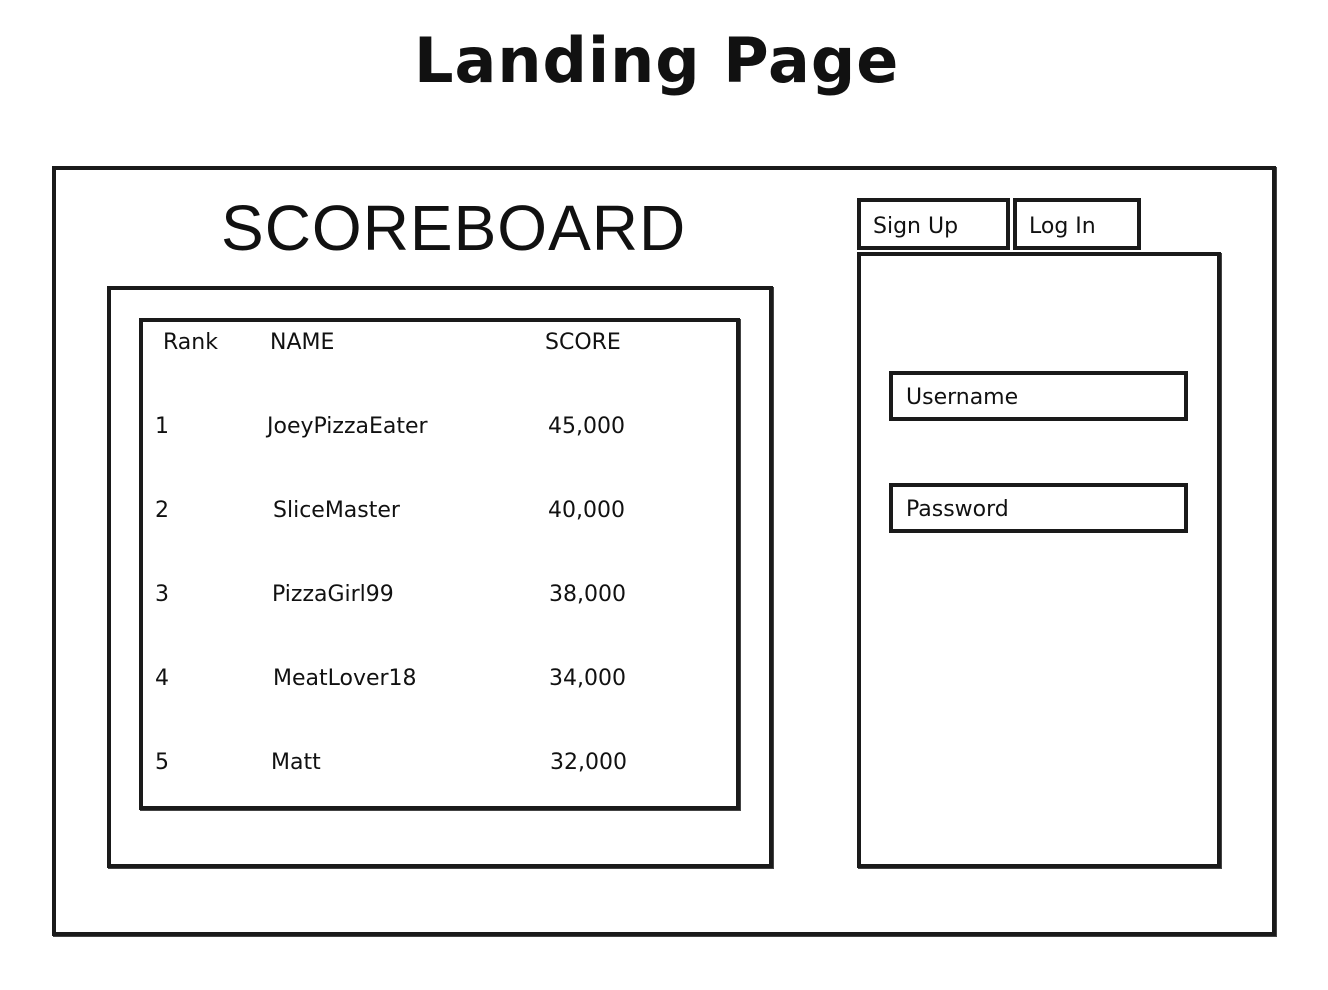  Describe the element at coordinates (296, 762) in the screenshot. I see `name-cell: Matt` at that location.